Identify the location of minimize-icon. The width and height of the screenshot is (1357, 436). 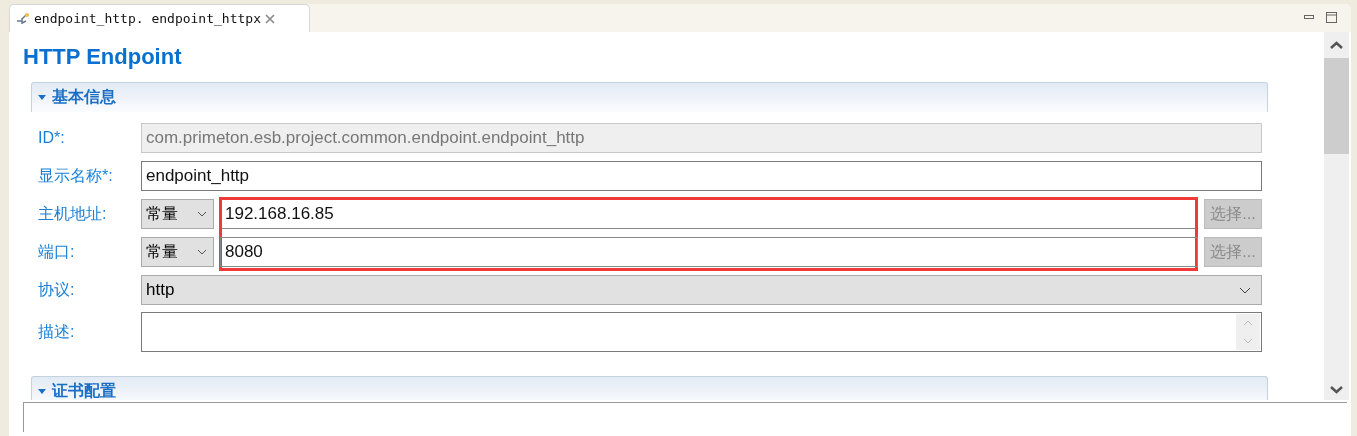
(1309, 17).